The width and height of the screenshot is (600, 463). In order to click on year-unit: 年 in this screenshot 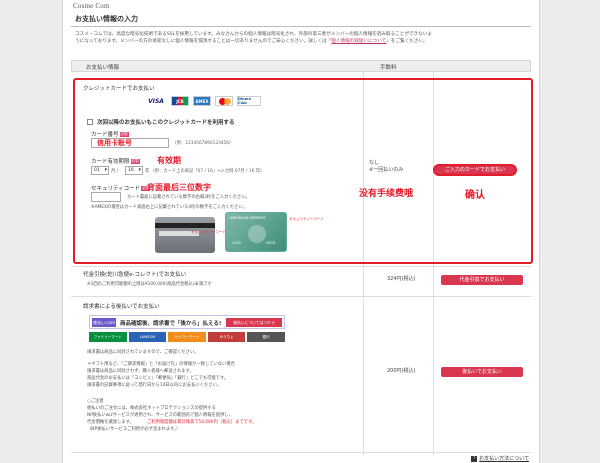, I will do `click(147, 171)`.